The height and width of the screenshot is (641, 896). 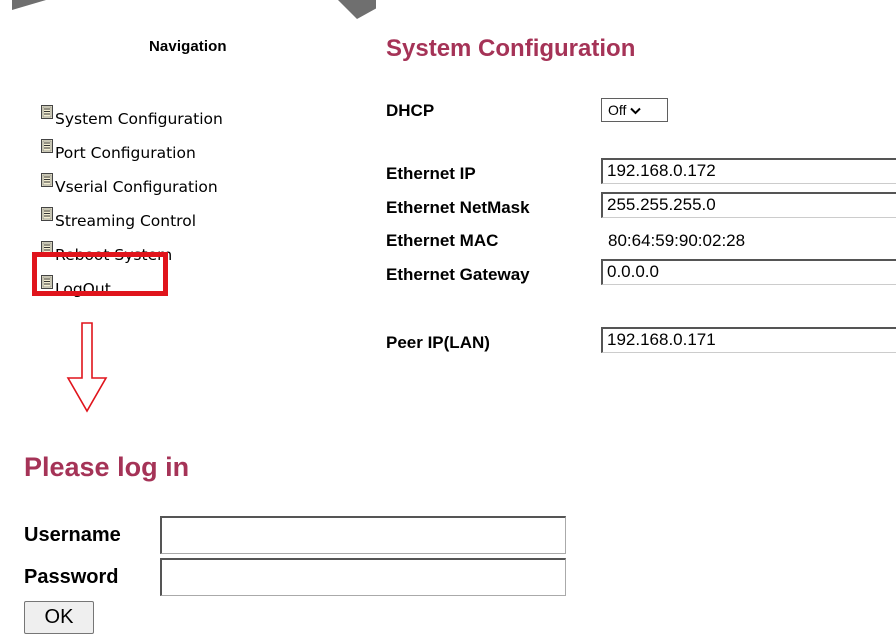 I want to click on logout-highlight-box, so click(x=100, y=274).